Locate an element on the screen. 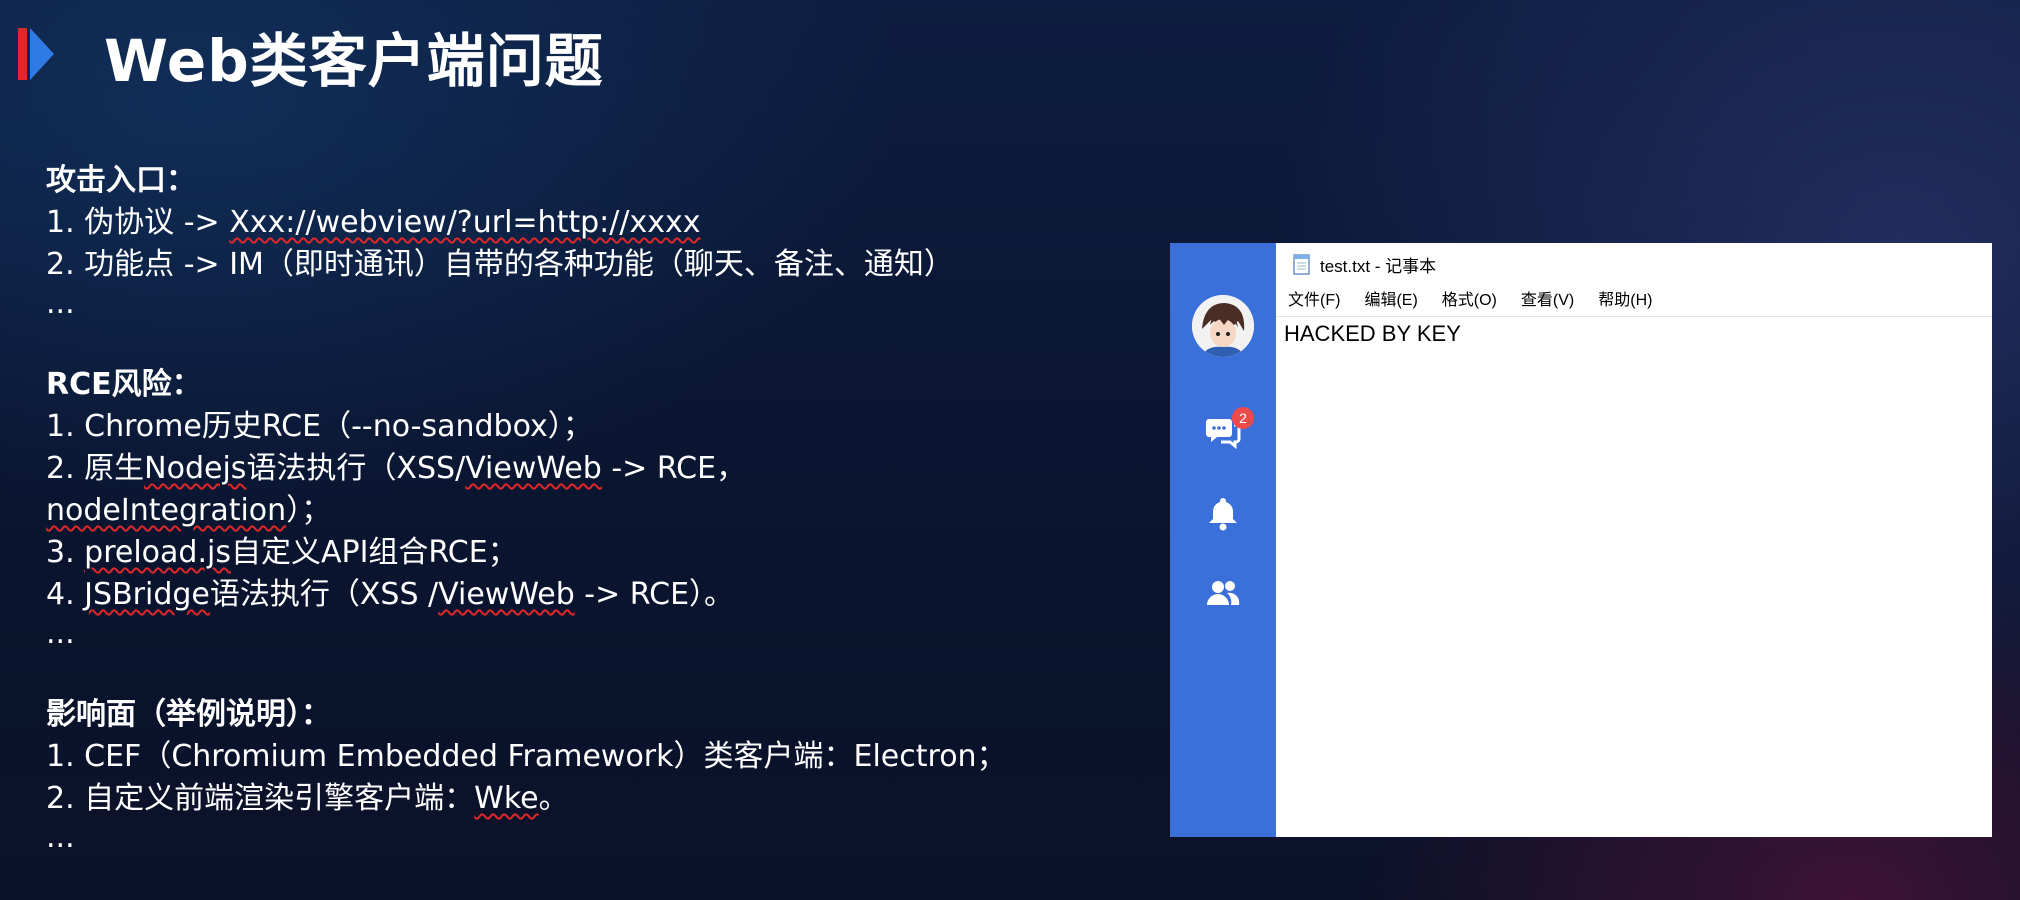 This screenshot has width=2020, height=900. menu-edit: 编辑(E) is located at coordinates (1390, 301).